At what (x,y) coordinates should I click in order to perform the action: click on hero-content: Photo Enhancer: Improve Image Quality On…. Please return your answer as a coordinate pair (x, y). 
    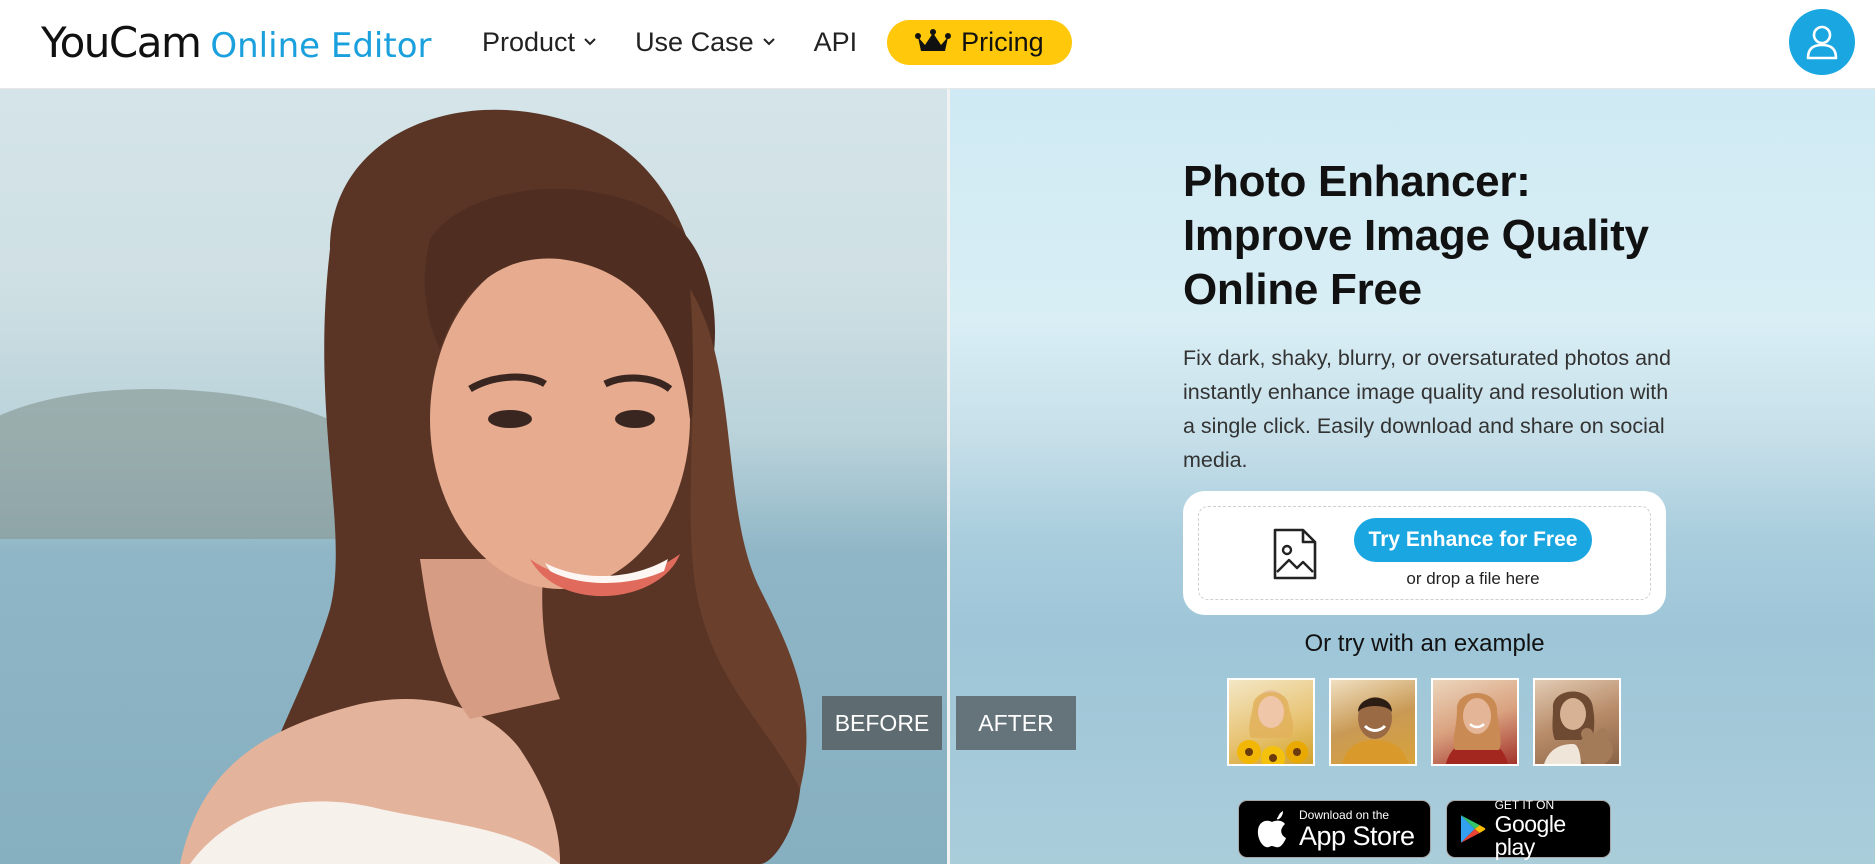
    Looking at the image, I should click on (1433, 316).